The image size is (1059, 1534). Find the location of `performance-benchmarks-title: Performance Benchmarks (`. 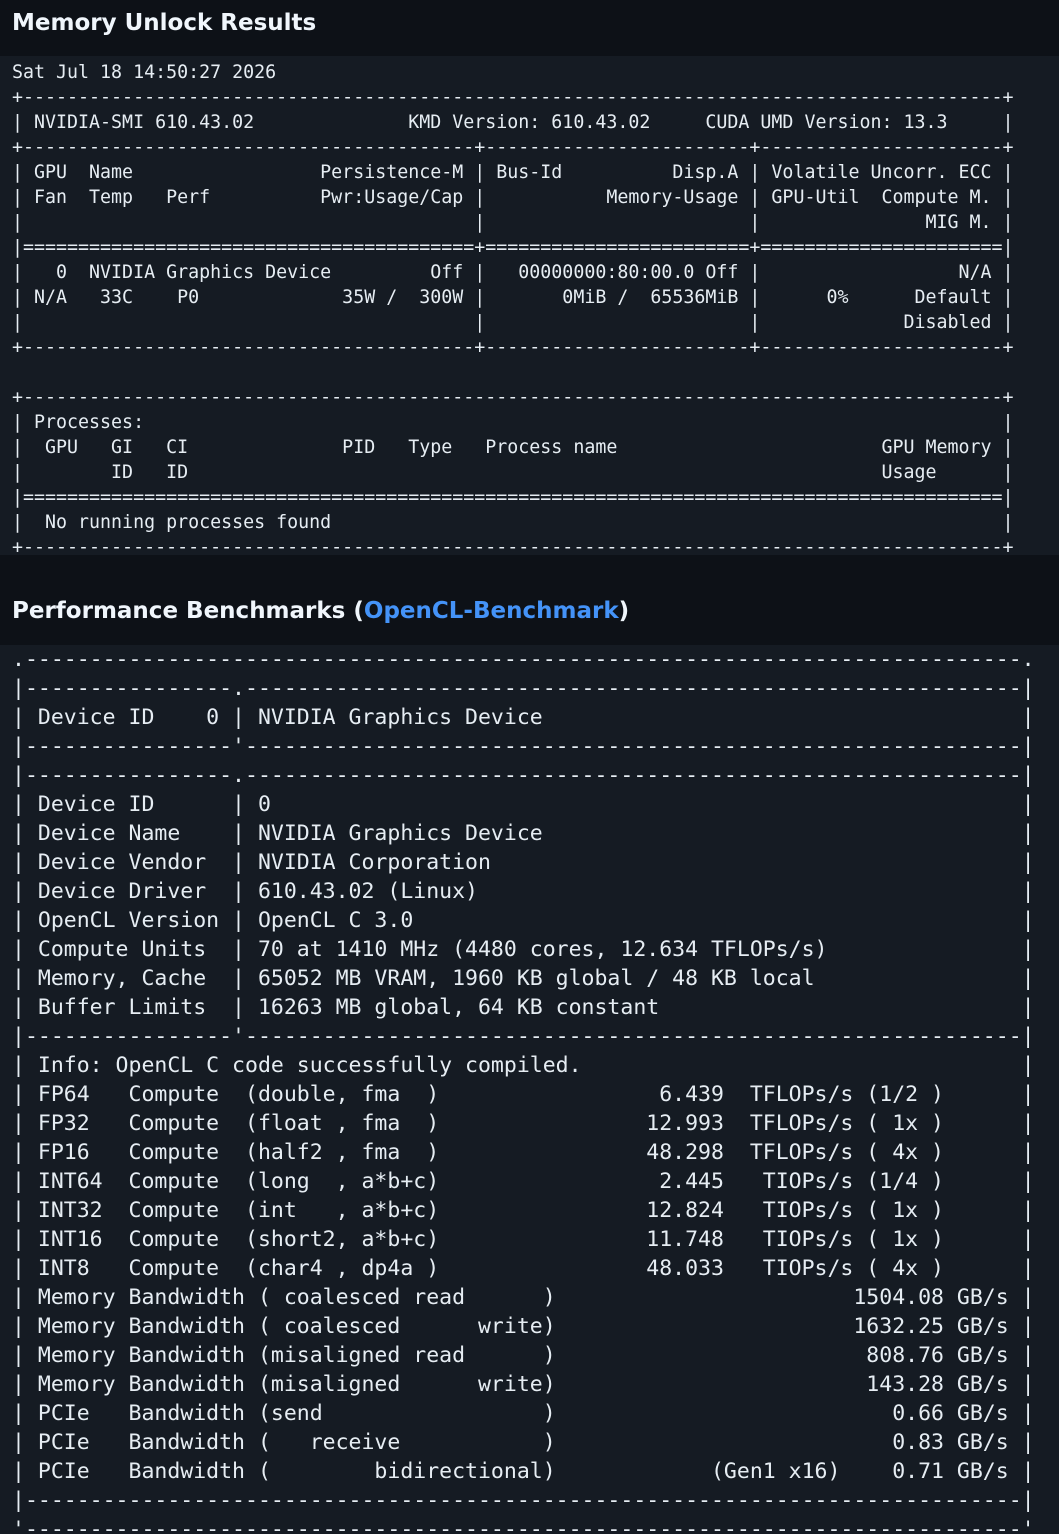

performance-benchmarks-title: Performance Benchmarks ( is located at coordinates (188, 611).